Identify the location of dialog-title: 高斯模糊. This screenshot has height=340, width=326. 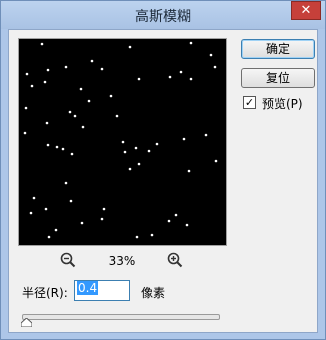
(163, 17).